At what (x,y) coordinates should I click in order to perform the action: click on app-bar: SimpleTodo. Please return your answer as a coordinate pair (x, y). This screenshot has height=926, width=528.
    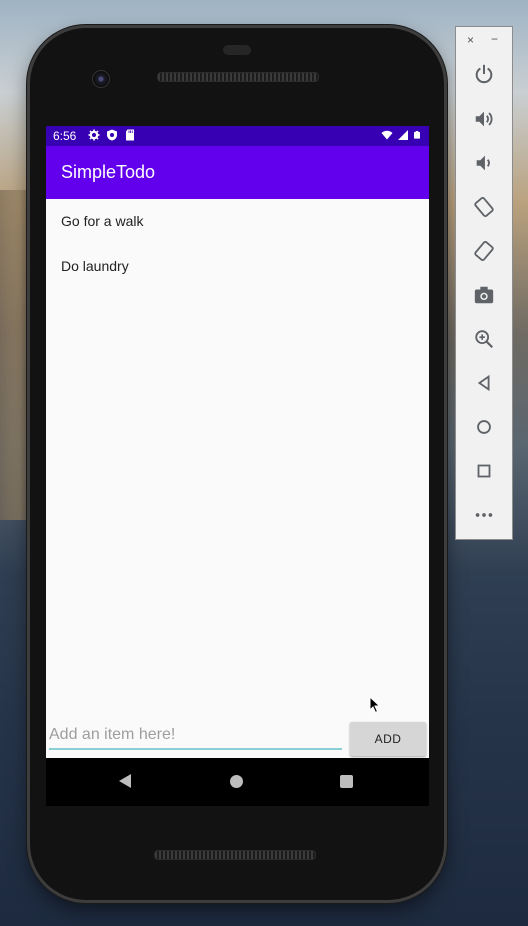
    Looking at the image, I should click on (237, 172).